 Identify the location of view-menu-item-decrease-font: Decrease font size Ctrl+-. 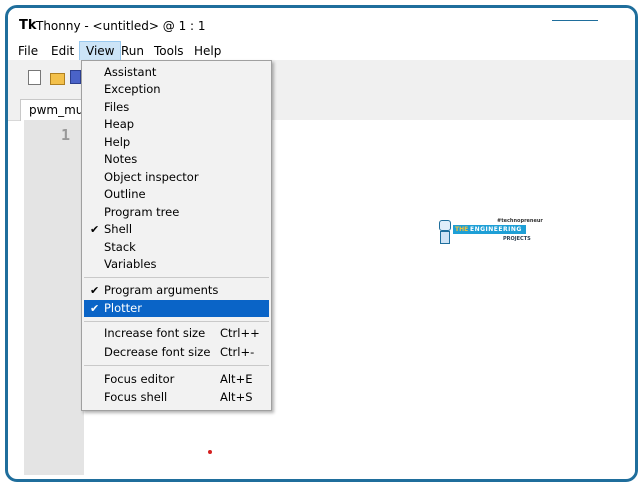
(176, 352).